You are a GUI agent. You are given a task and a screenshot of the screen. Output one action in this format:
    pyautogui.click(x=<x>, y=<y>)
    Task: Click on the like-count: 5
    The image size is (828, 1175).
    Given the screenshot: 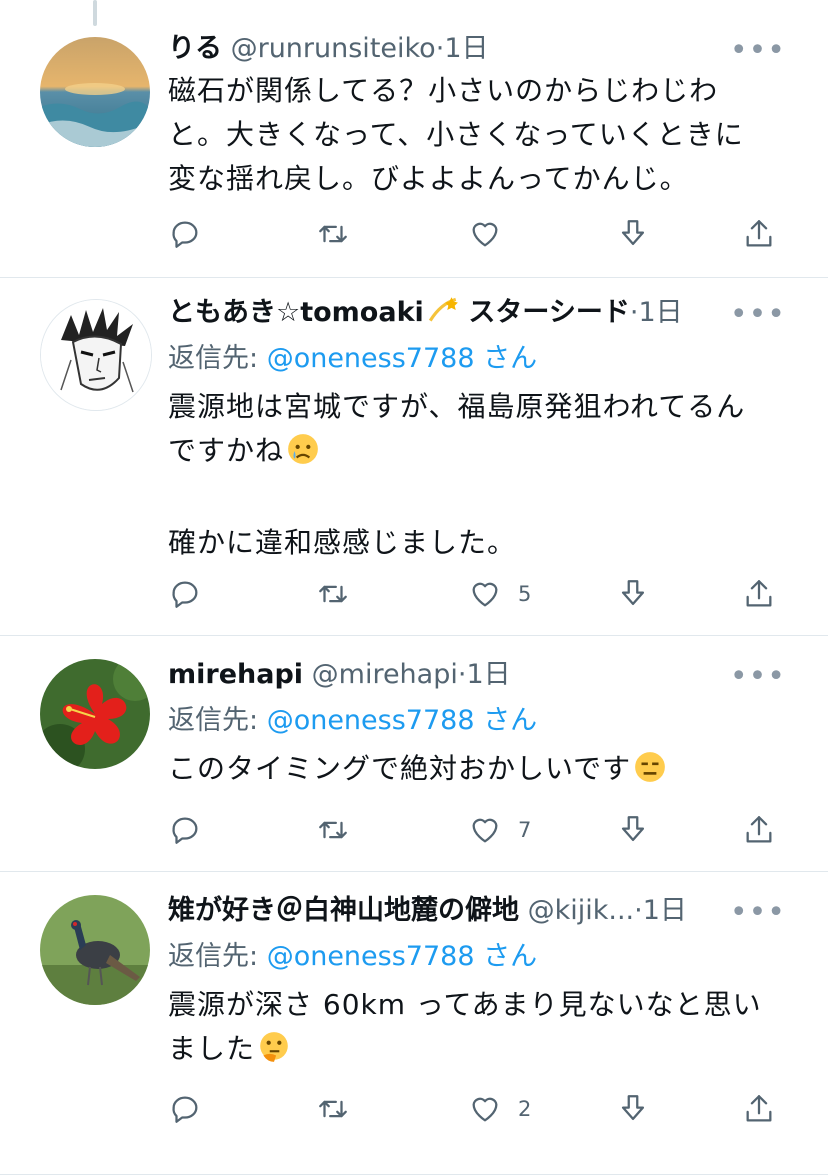 What is the action you would take?
    pyautogui.click(x=525, y=594)
    